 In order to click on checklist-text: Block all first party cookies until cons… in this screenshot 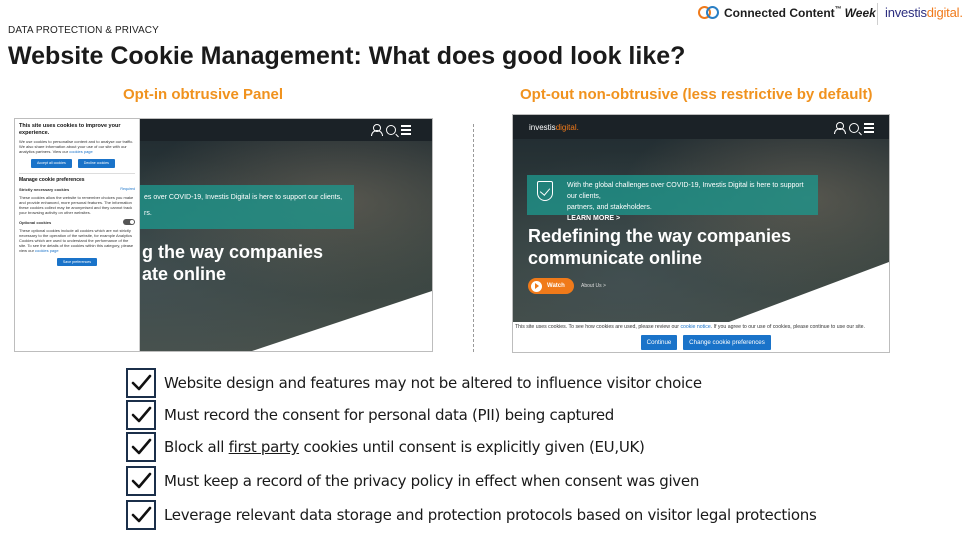, I will do `click(404, 447)`.